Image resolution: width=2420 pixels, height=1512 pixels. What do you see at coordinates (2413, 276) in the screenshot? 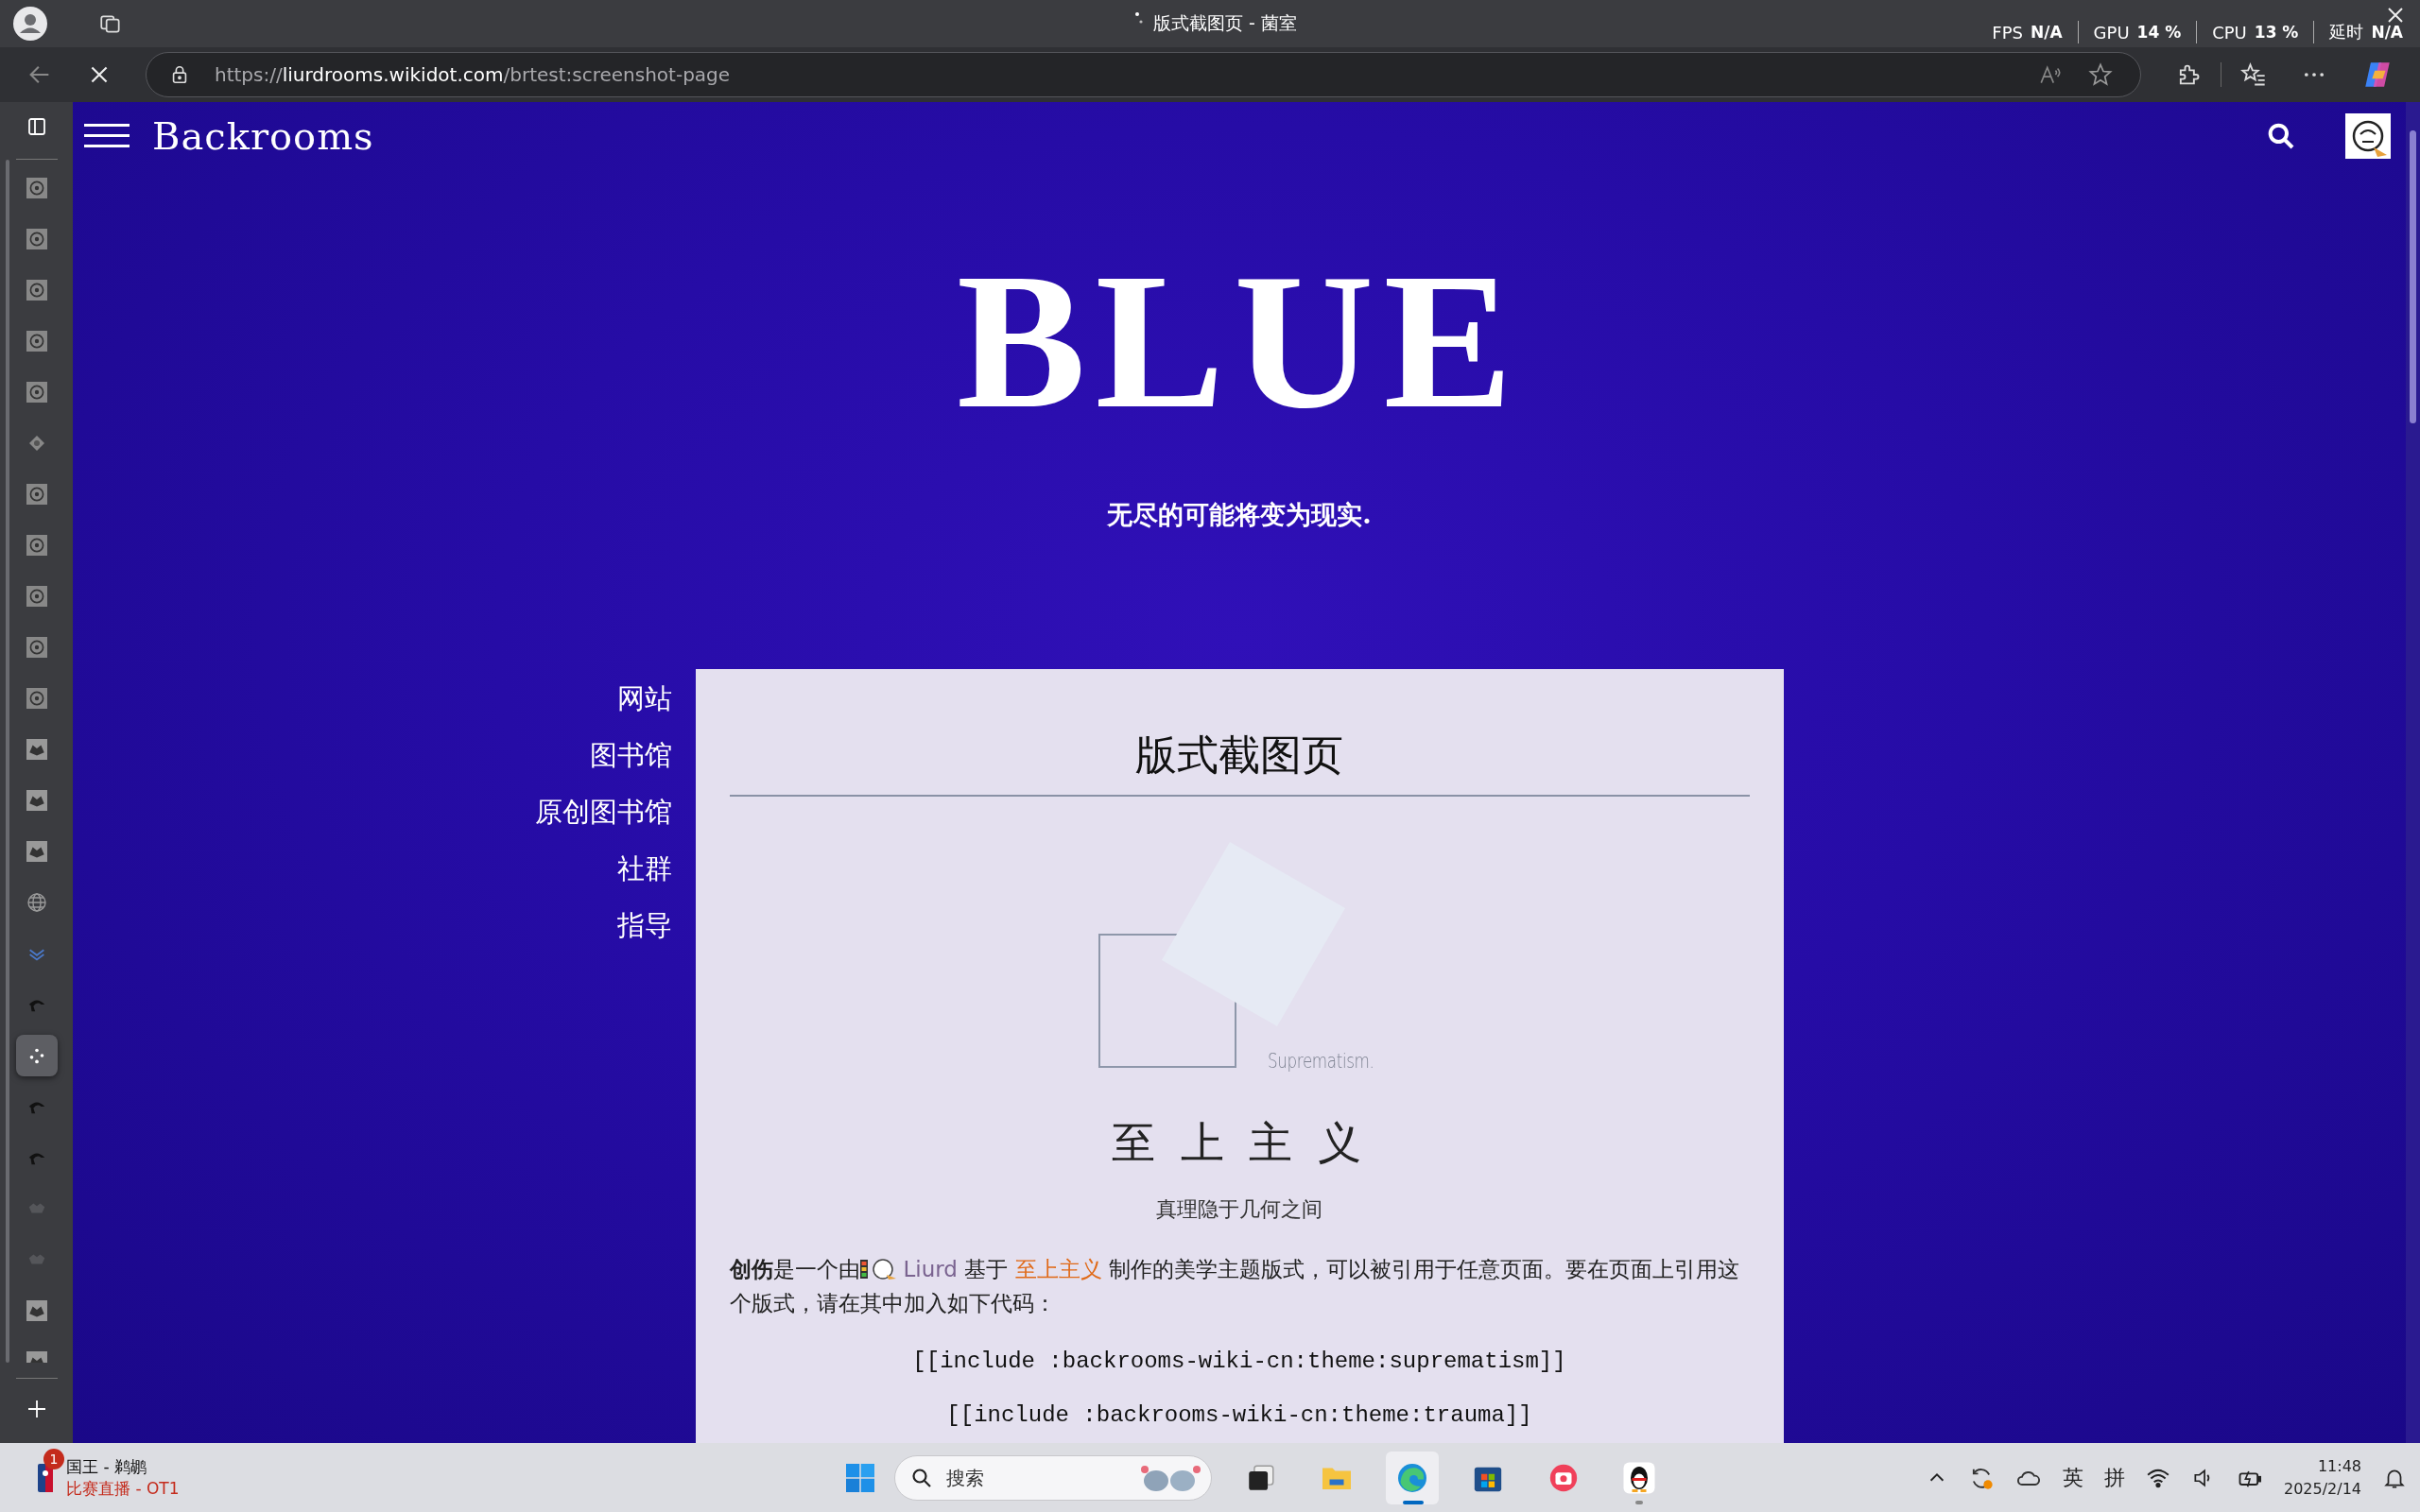
I see `scrollbar-thumb` at bounding box center [2413, 276].